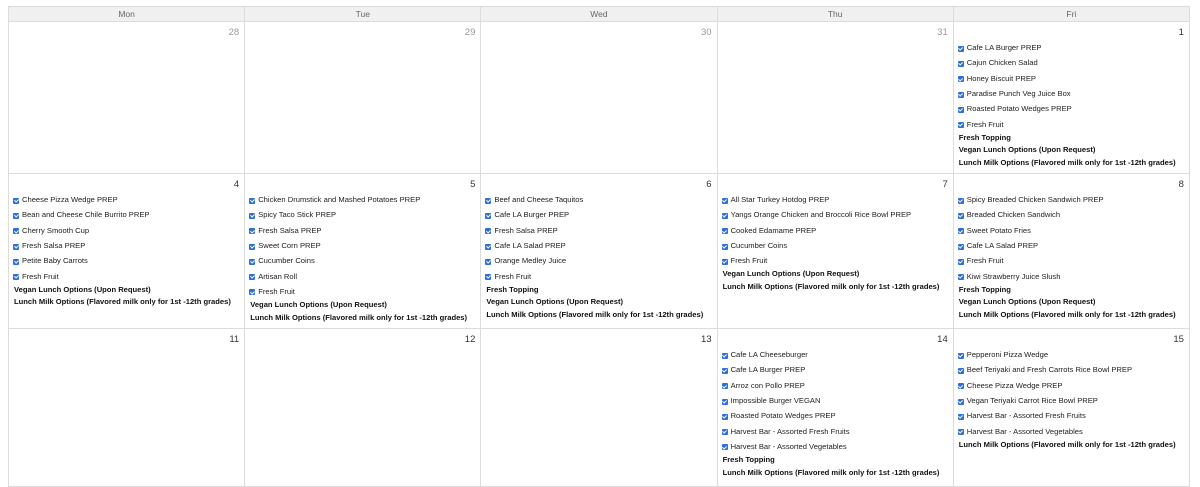  What do you see at coordinates (1181, 32) in the screenshot?
I see `day-number: 1` at bounding box center [1181, 32].